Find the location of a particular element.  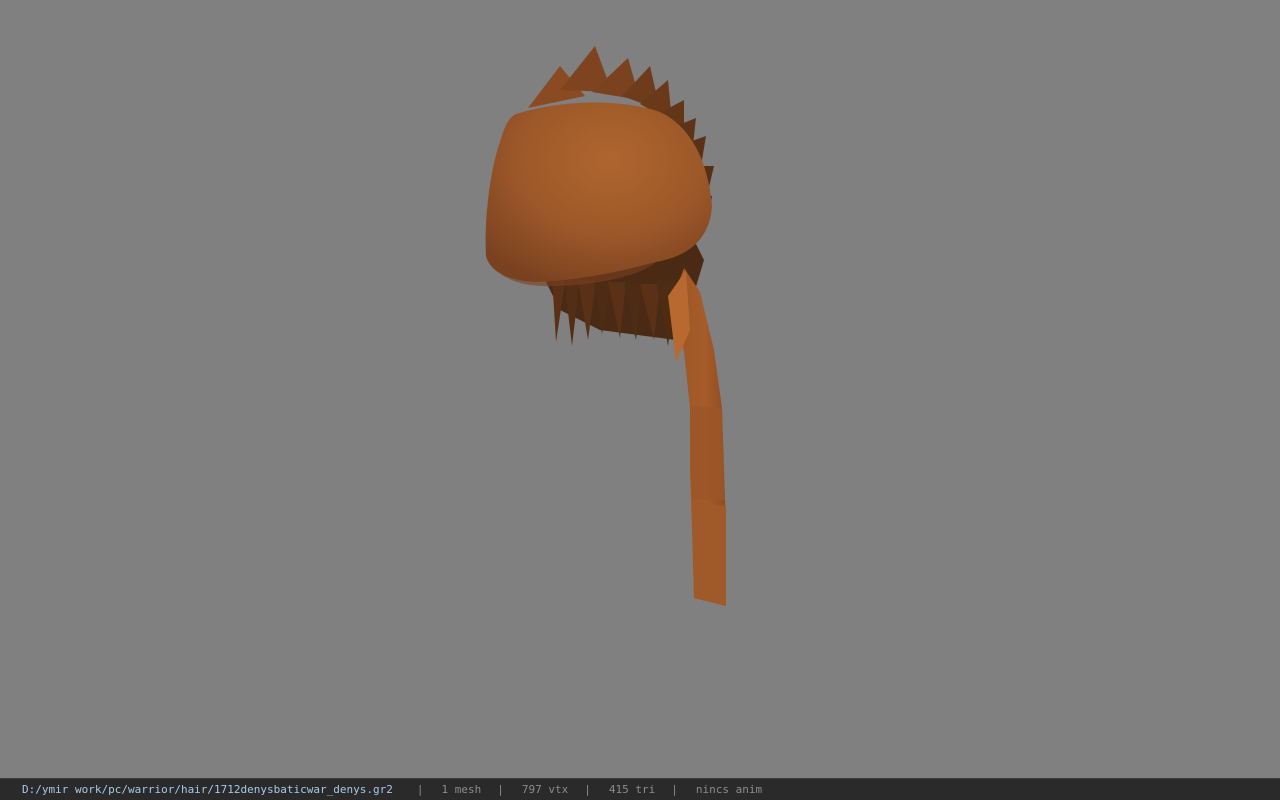

mesh-count: 1 mesh is located at coordinates (461, 789).